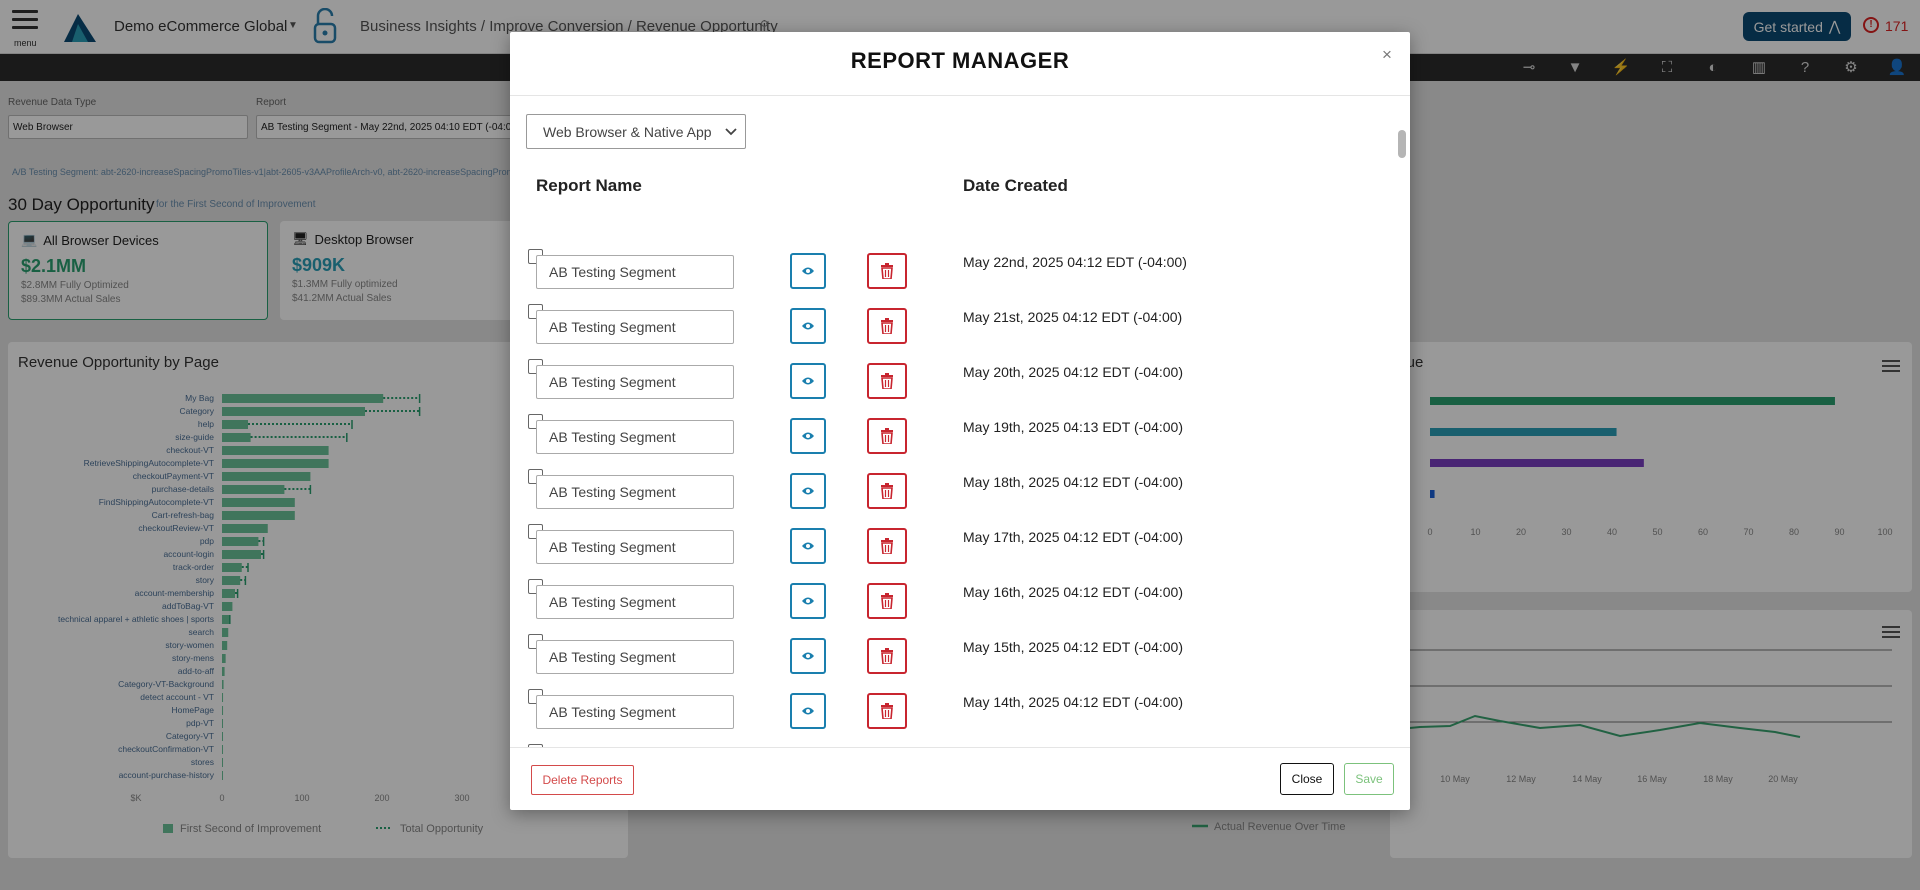 This screenshot has height=890, width=1920. Describe the element at coordinates (1402, 422) in the screenshot. I see `scrollbar` at that location.